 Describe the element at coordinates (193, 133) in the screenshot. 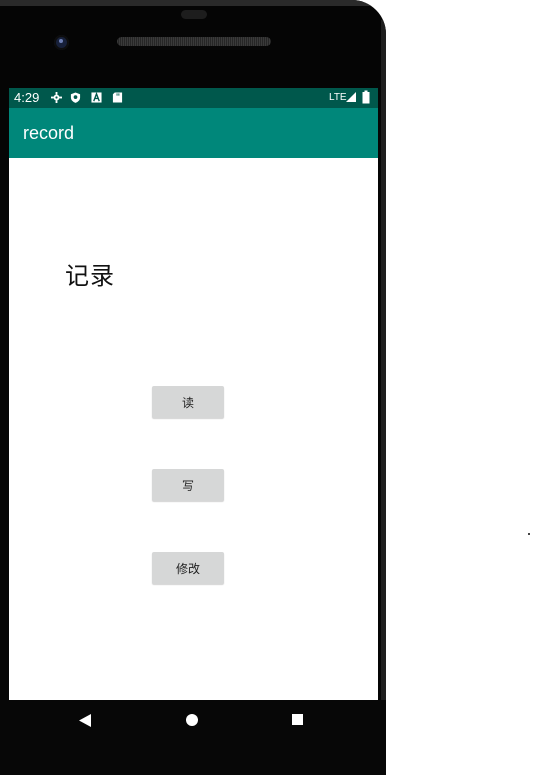

I see `app-bar: record` at that location.